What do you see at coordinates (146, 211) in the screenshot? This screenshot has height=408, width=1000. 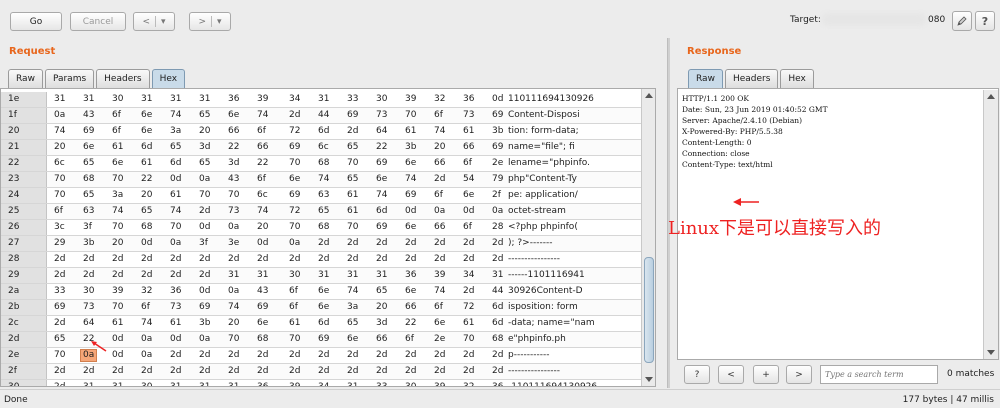 I see `hex-byte: 65` at bounding box center [146, 211].